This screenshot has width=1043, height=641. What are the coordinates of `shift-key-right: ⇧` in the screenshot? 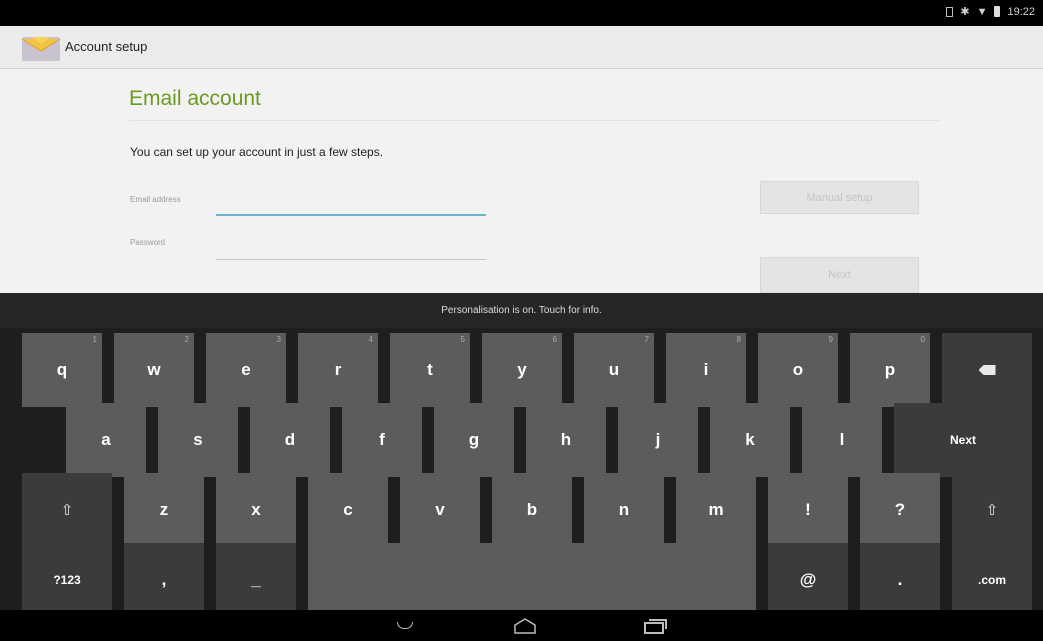 It's located at (992, 510).